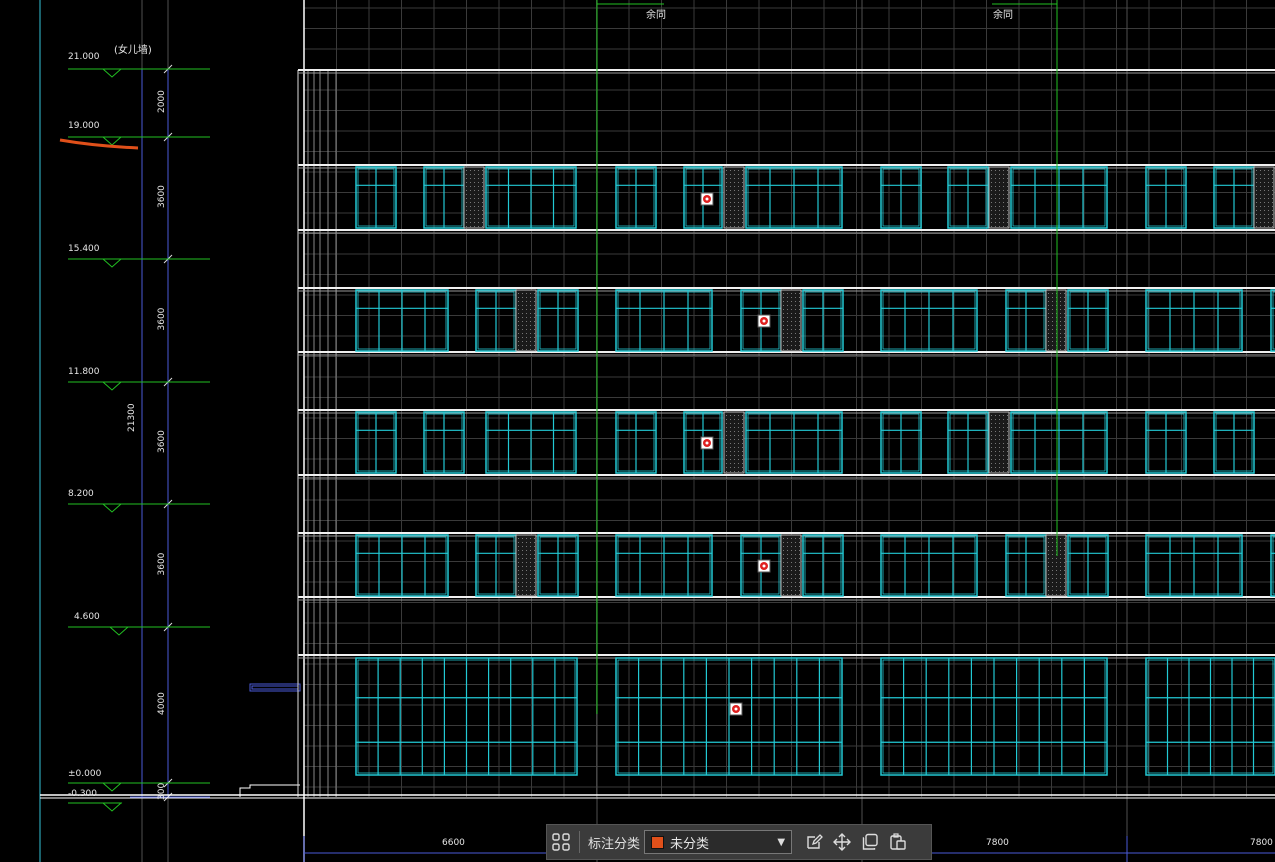  I want to click on paste-icon, so click(898, 842).